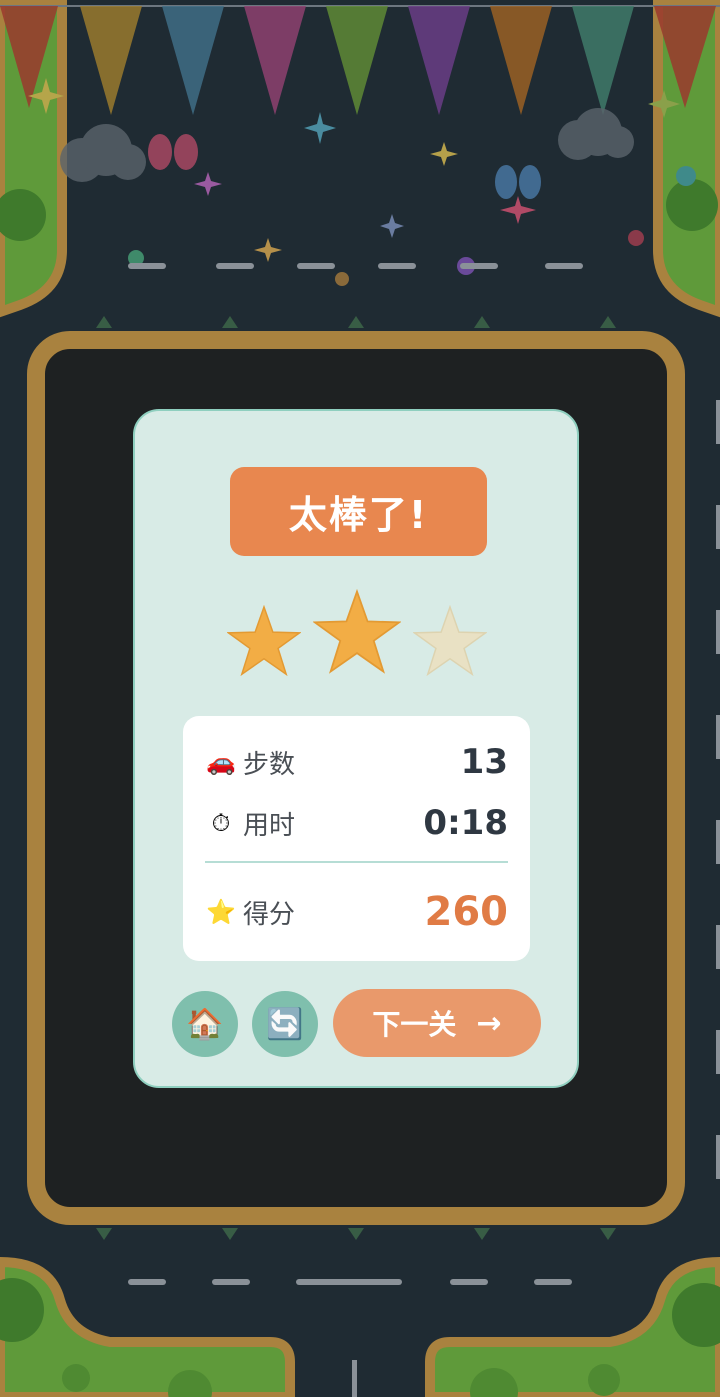  What do you see at coordinates (356, 862) in the screenshot?
I see `stats-divider` at bounding box center [356, 862].